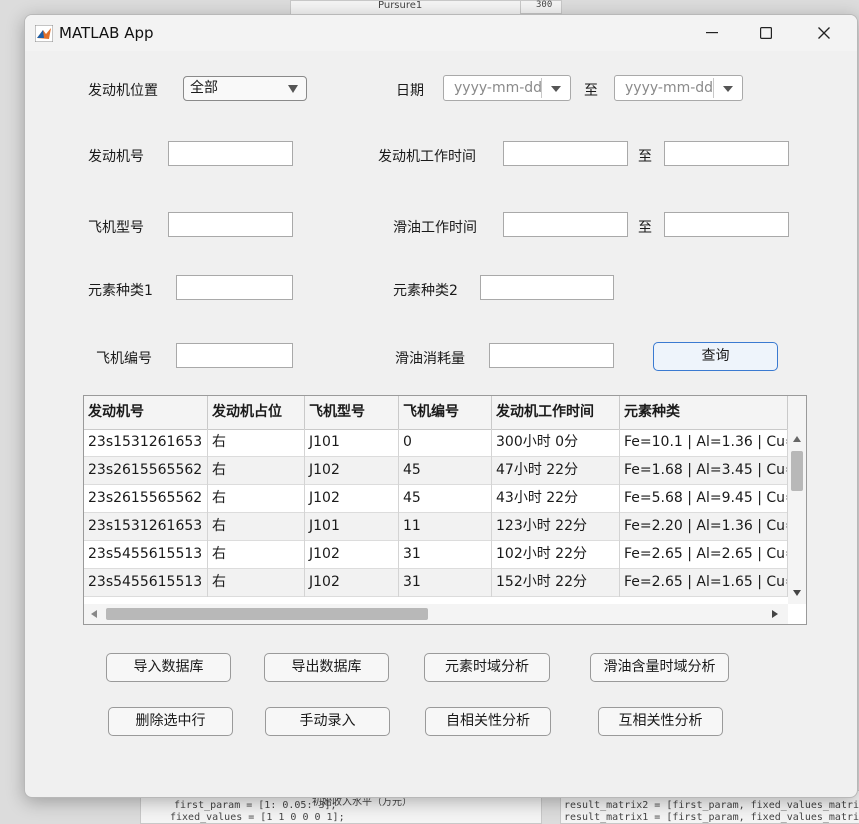 Image resolution: width=859 pixels, height=824 pixels. Describe the element at coordinates (556, 583) in the screenshot. I see `table-cell: 152小时 22分` at that location.